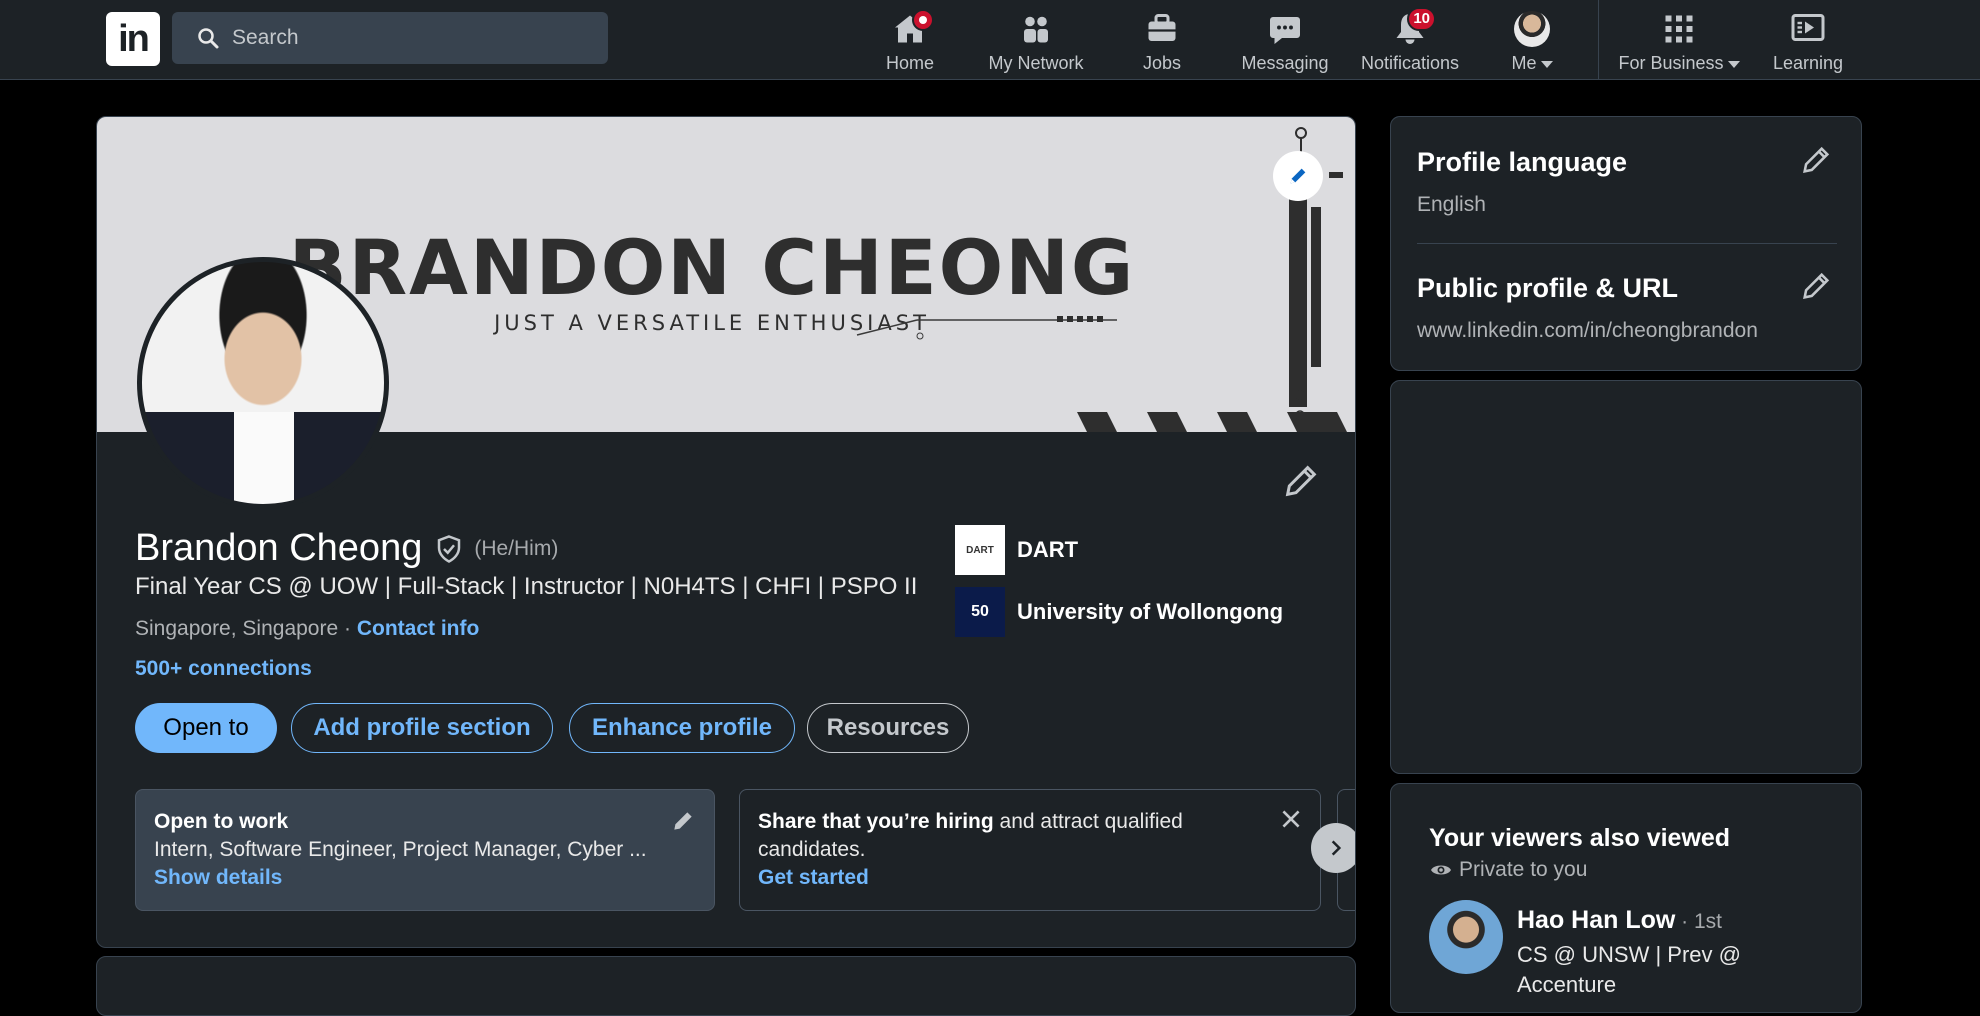 The image size is (1980, 1016). What do you see at coordinates (1626, 577) in the screenshot?
I see `ad-placeholder-card` at bounding box center [1626, 577].